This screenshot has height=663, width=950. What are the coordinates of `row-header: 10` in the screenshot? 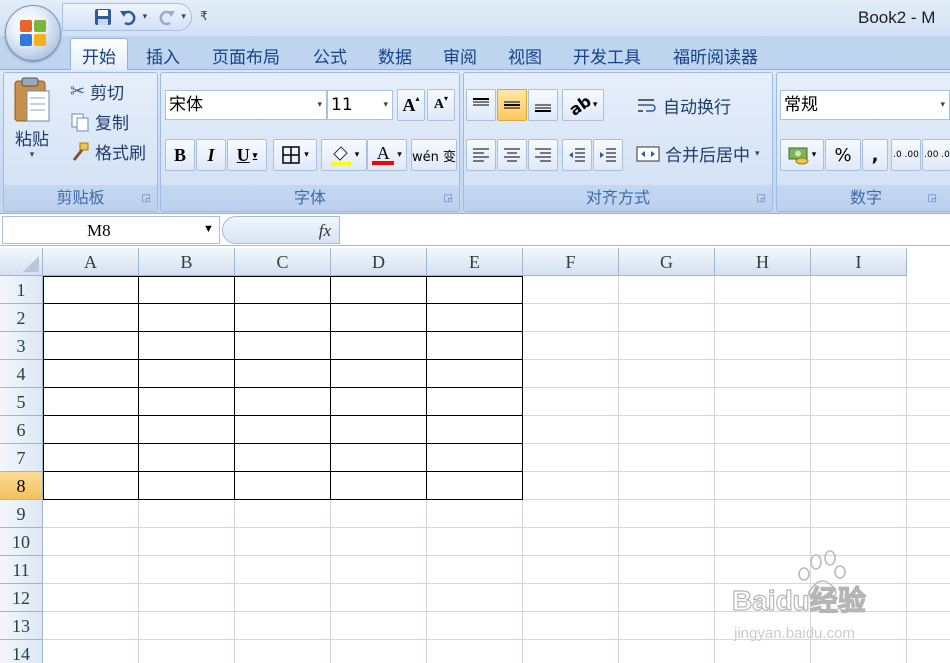 It's located at (21, 542).